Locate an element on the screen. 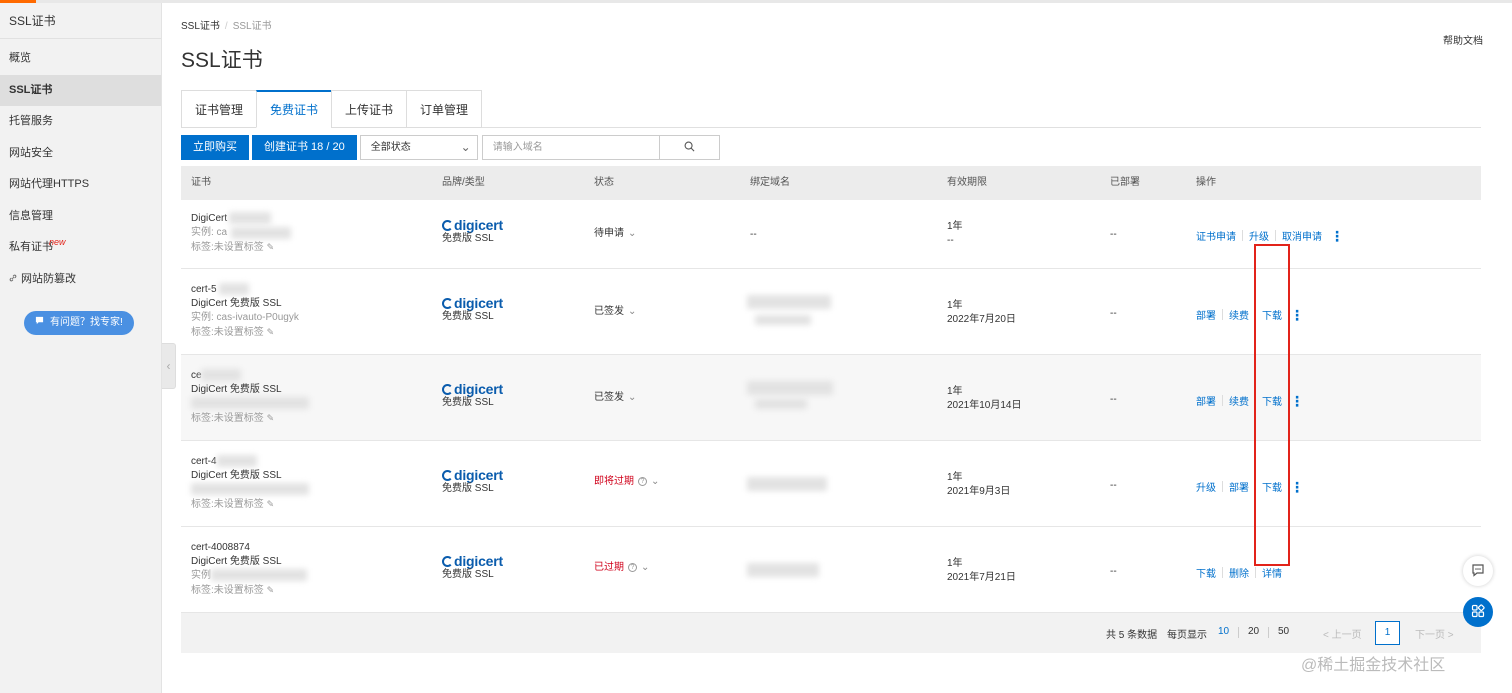 The height and width of the screenshot is (693, 1512). ask-expert-button: 有问题？找专家! is located at coordinates (79, 323).